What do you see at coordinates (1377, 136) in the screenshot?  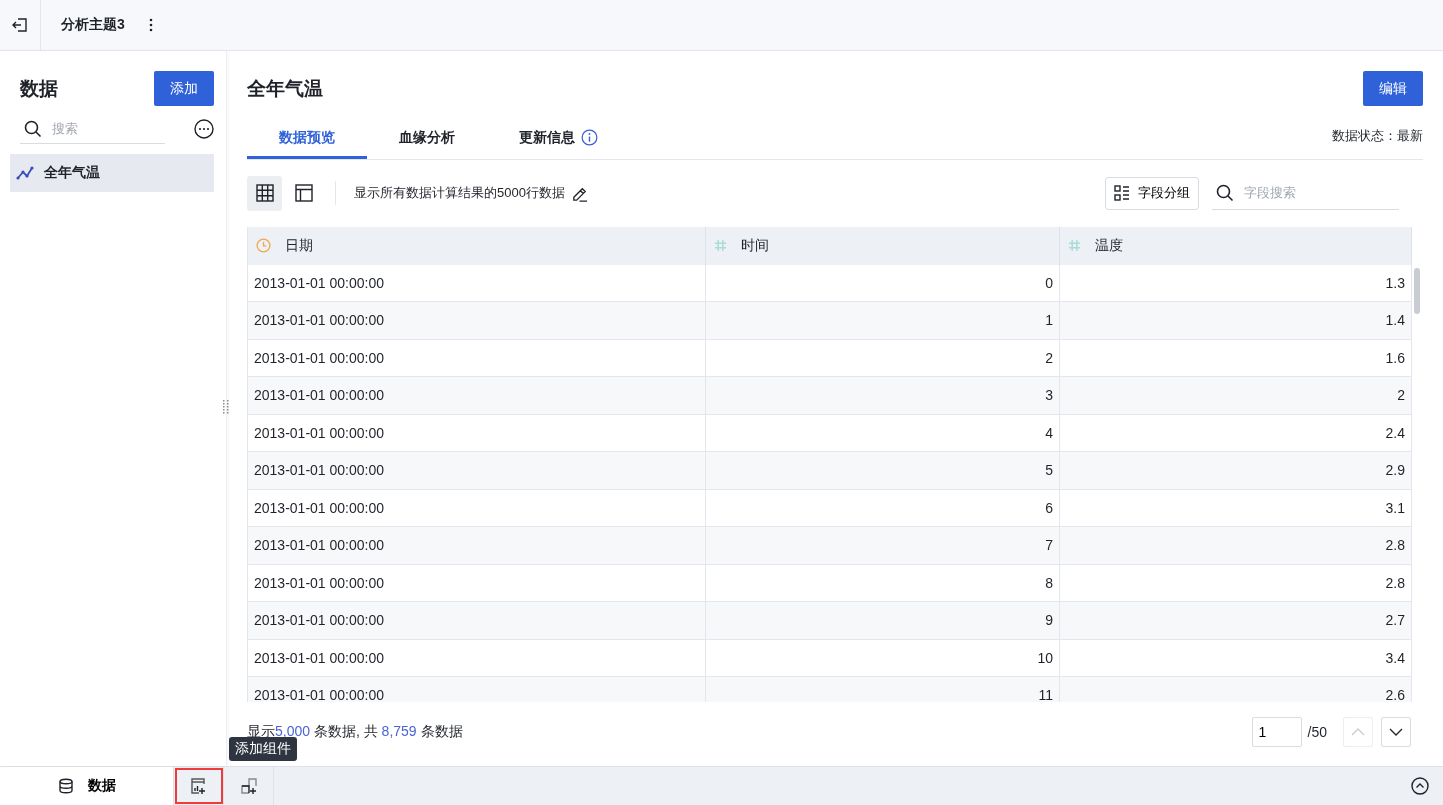 I see `data-status: 数据状态：最新` at bounding box center [1377, 136].